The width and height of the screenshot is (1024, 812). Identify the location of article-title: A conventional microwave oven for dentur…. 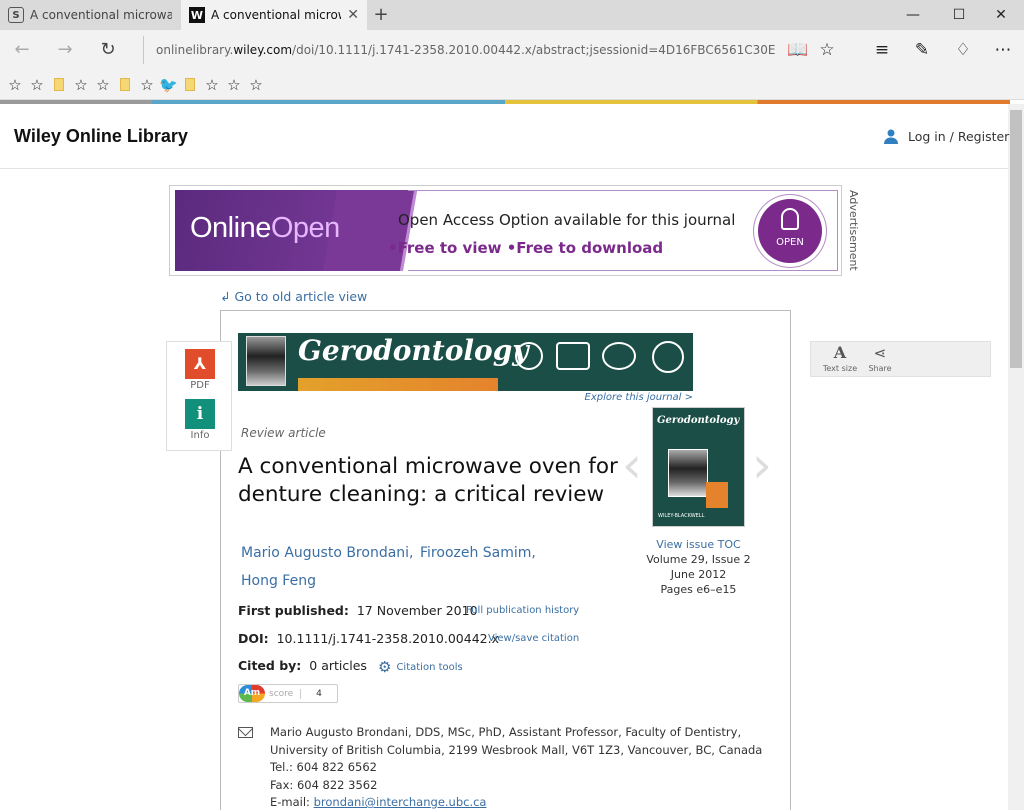
(428, 480).